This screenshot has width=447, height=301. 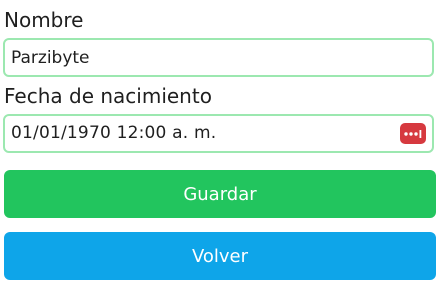 I want to click on calendar-picker-icon, so click(x=413, y=133).